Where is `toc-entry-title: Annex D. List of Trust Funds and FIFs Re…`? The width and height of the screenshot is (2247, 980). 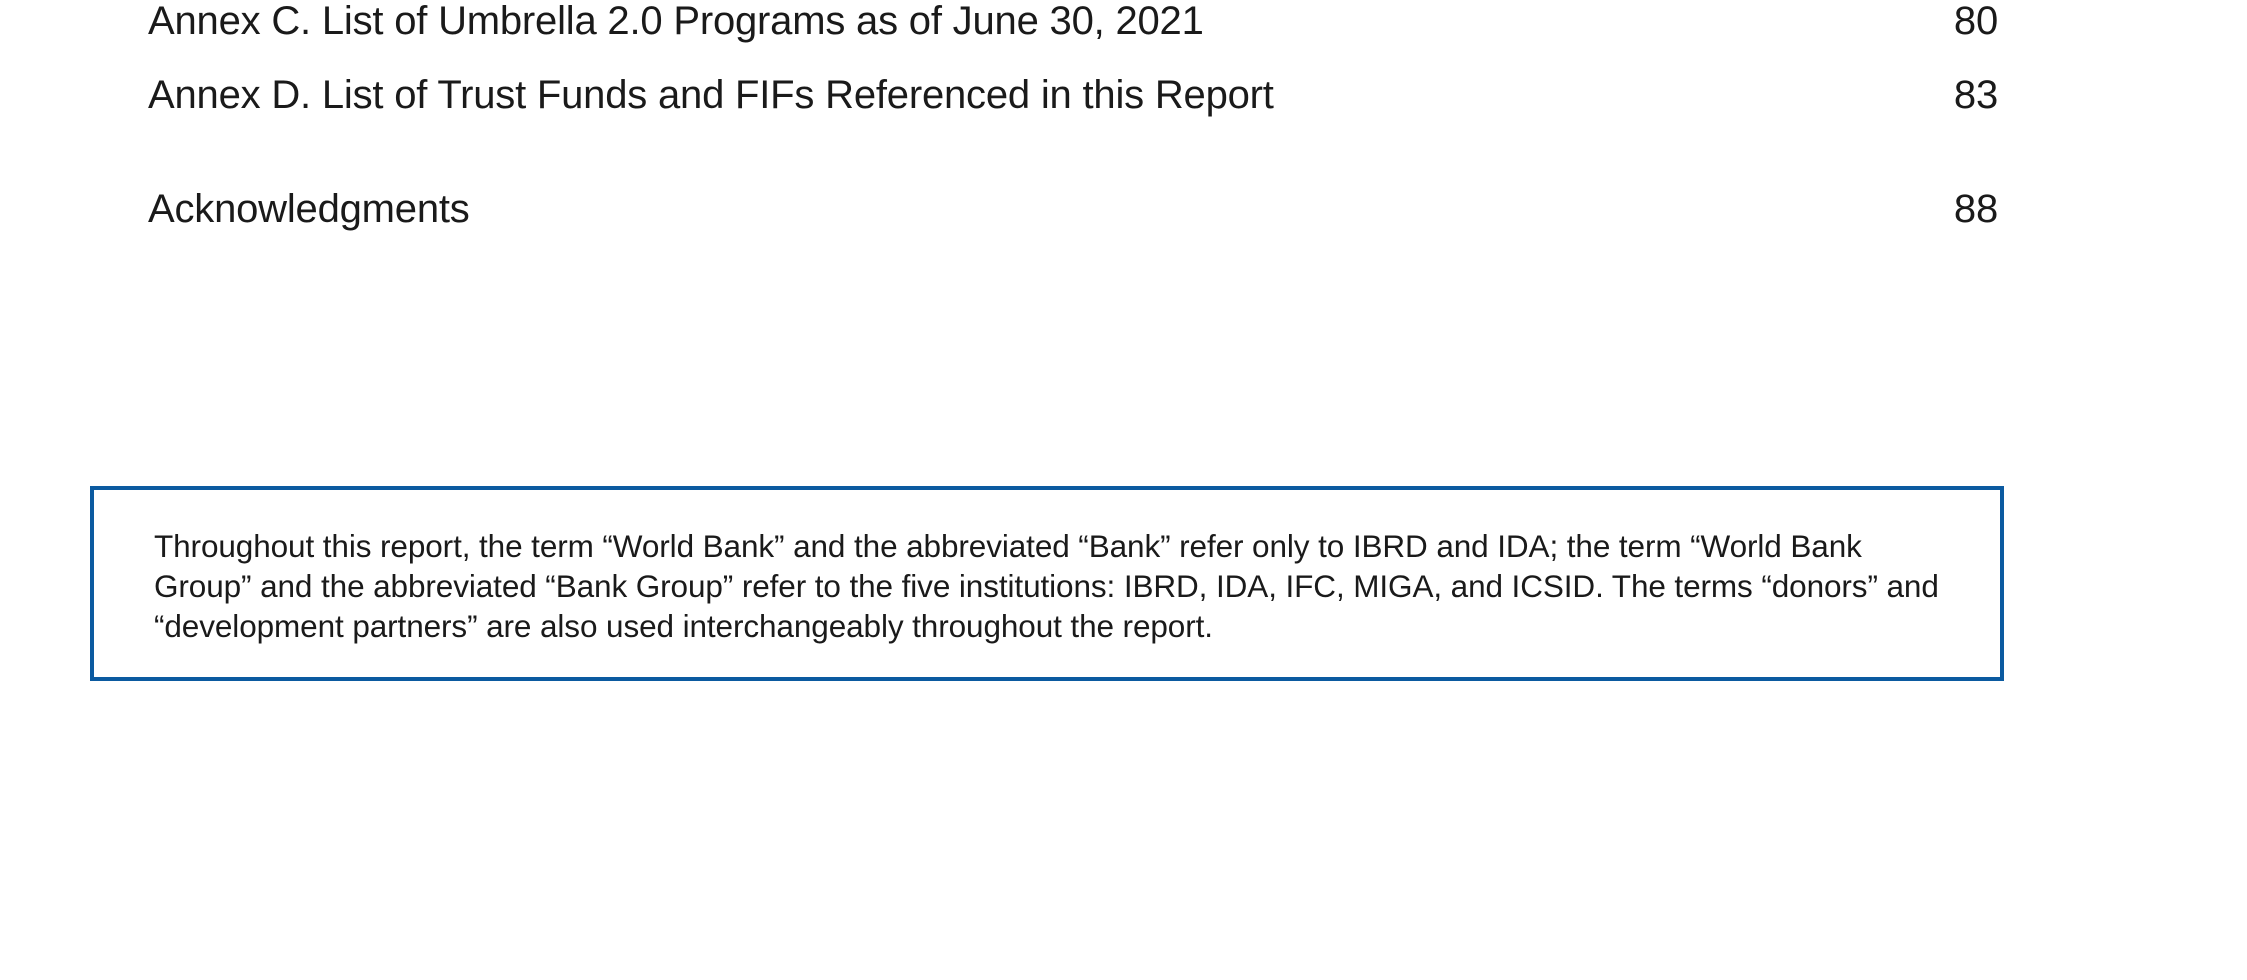
toc-entry-title: Annex D. List of Trust Funds and FIFs Re… is located at coordinates (711, 95).